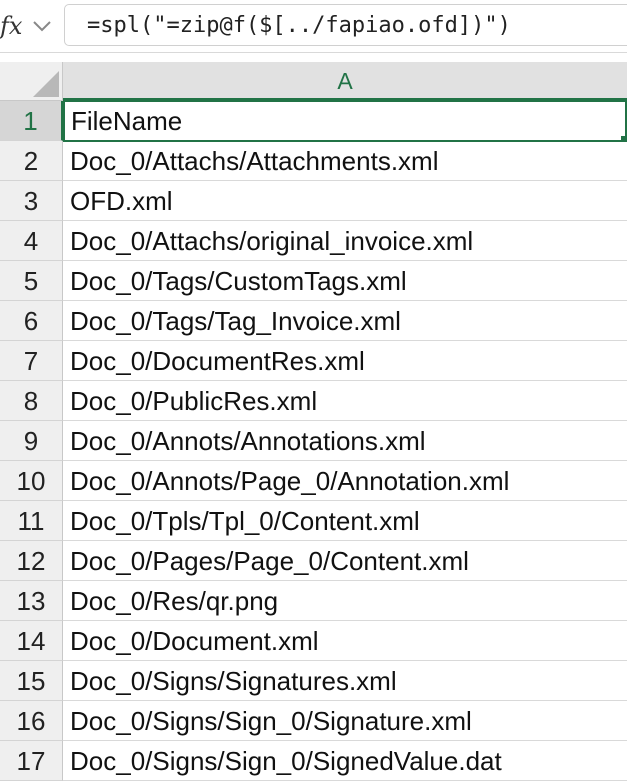  I want to click on selected-cell: FileName, so click(345, 121).